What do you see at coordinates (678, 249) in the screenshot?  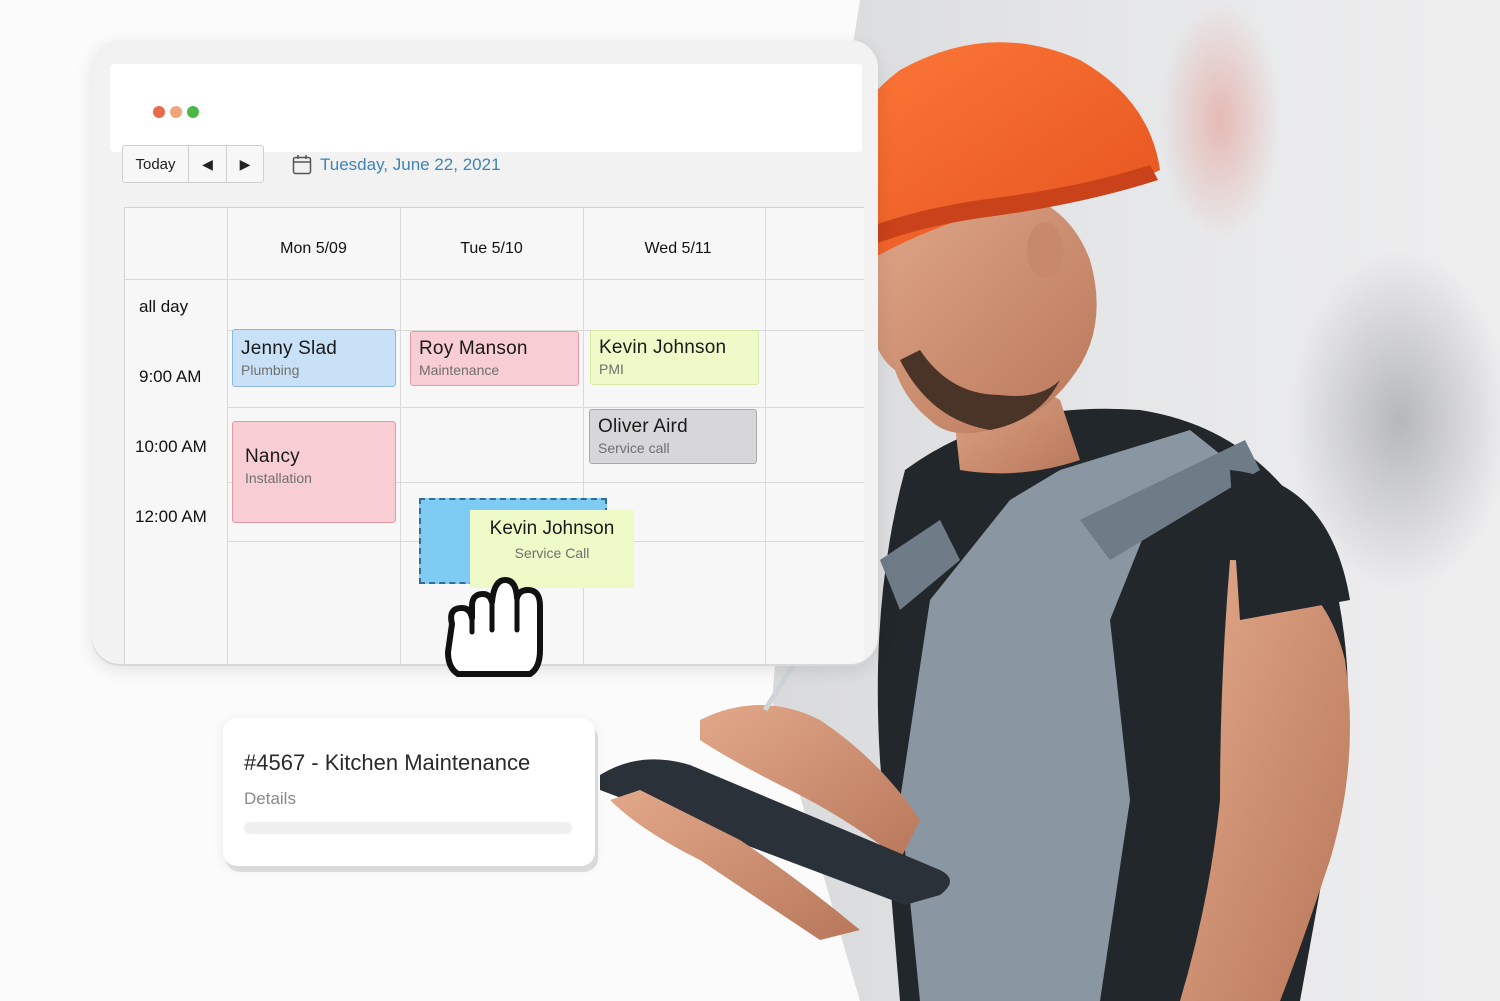 I see `day-header-wed: Wed 5/11` at bounding box center [678, 249].